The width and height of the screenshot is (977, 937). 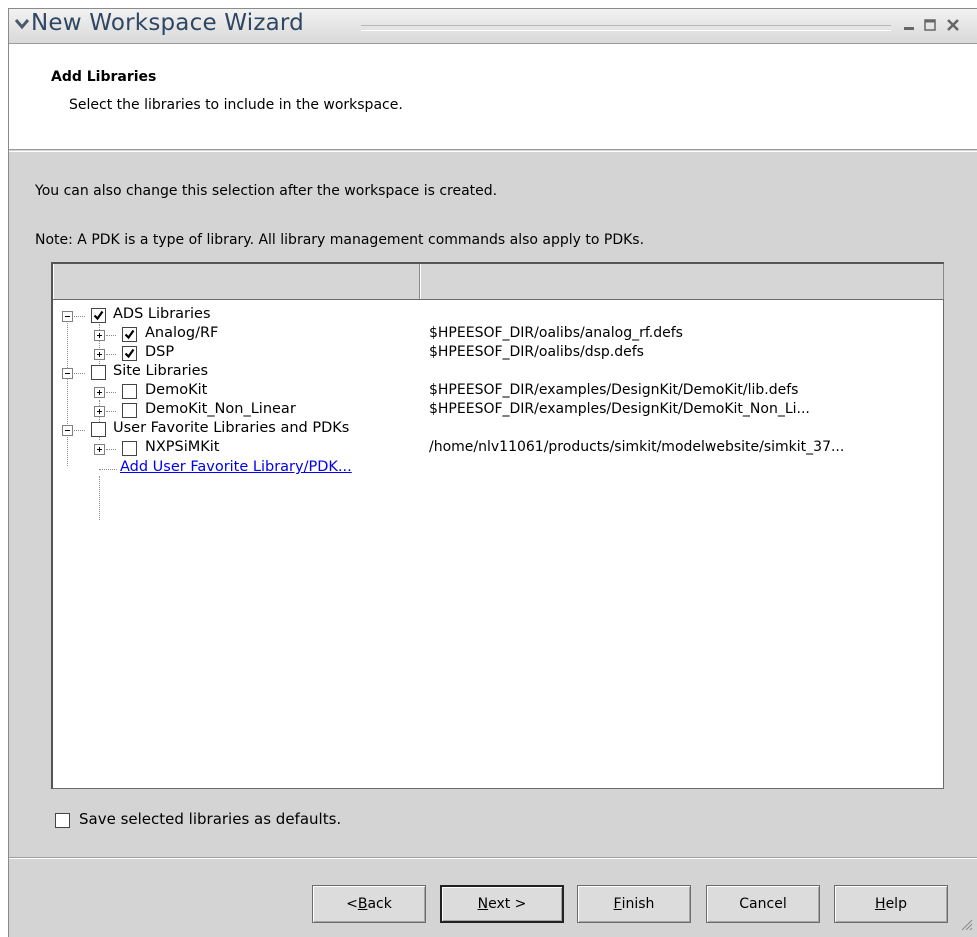 I want to click on tree-row-dsp: DSP $HPEESOF_DIR/oalibs/dsp.defs, so click(x=498, y=354).